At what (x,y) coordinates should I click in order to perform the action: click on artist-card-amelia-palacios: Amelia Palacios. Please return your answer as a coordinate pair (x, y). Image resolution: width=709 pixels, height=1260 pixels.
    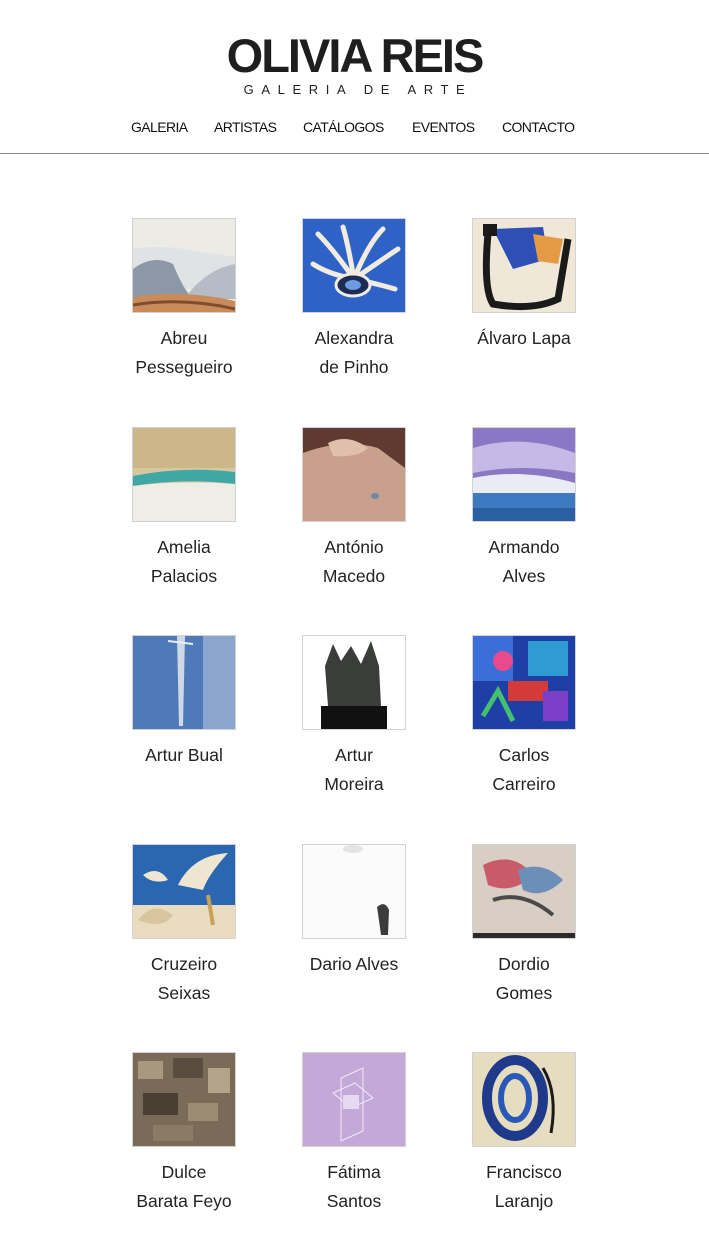
    Looking at the image, I should click on (184, 508).